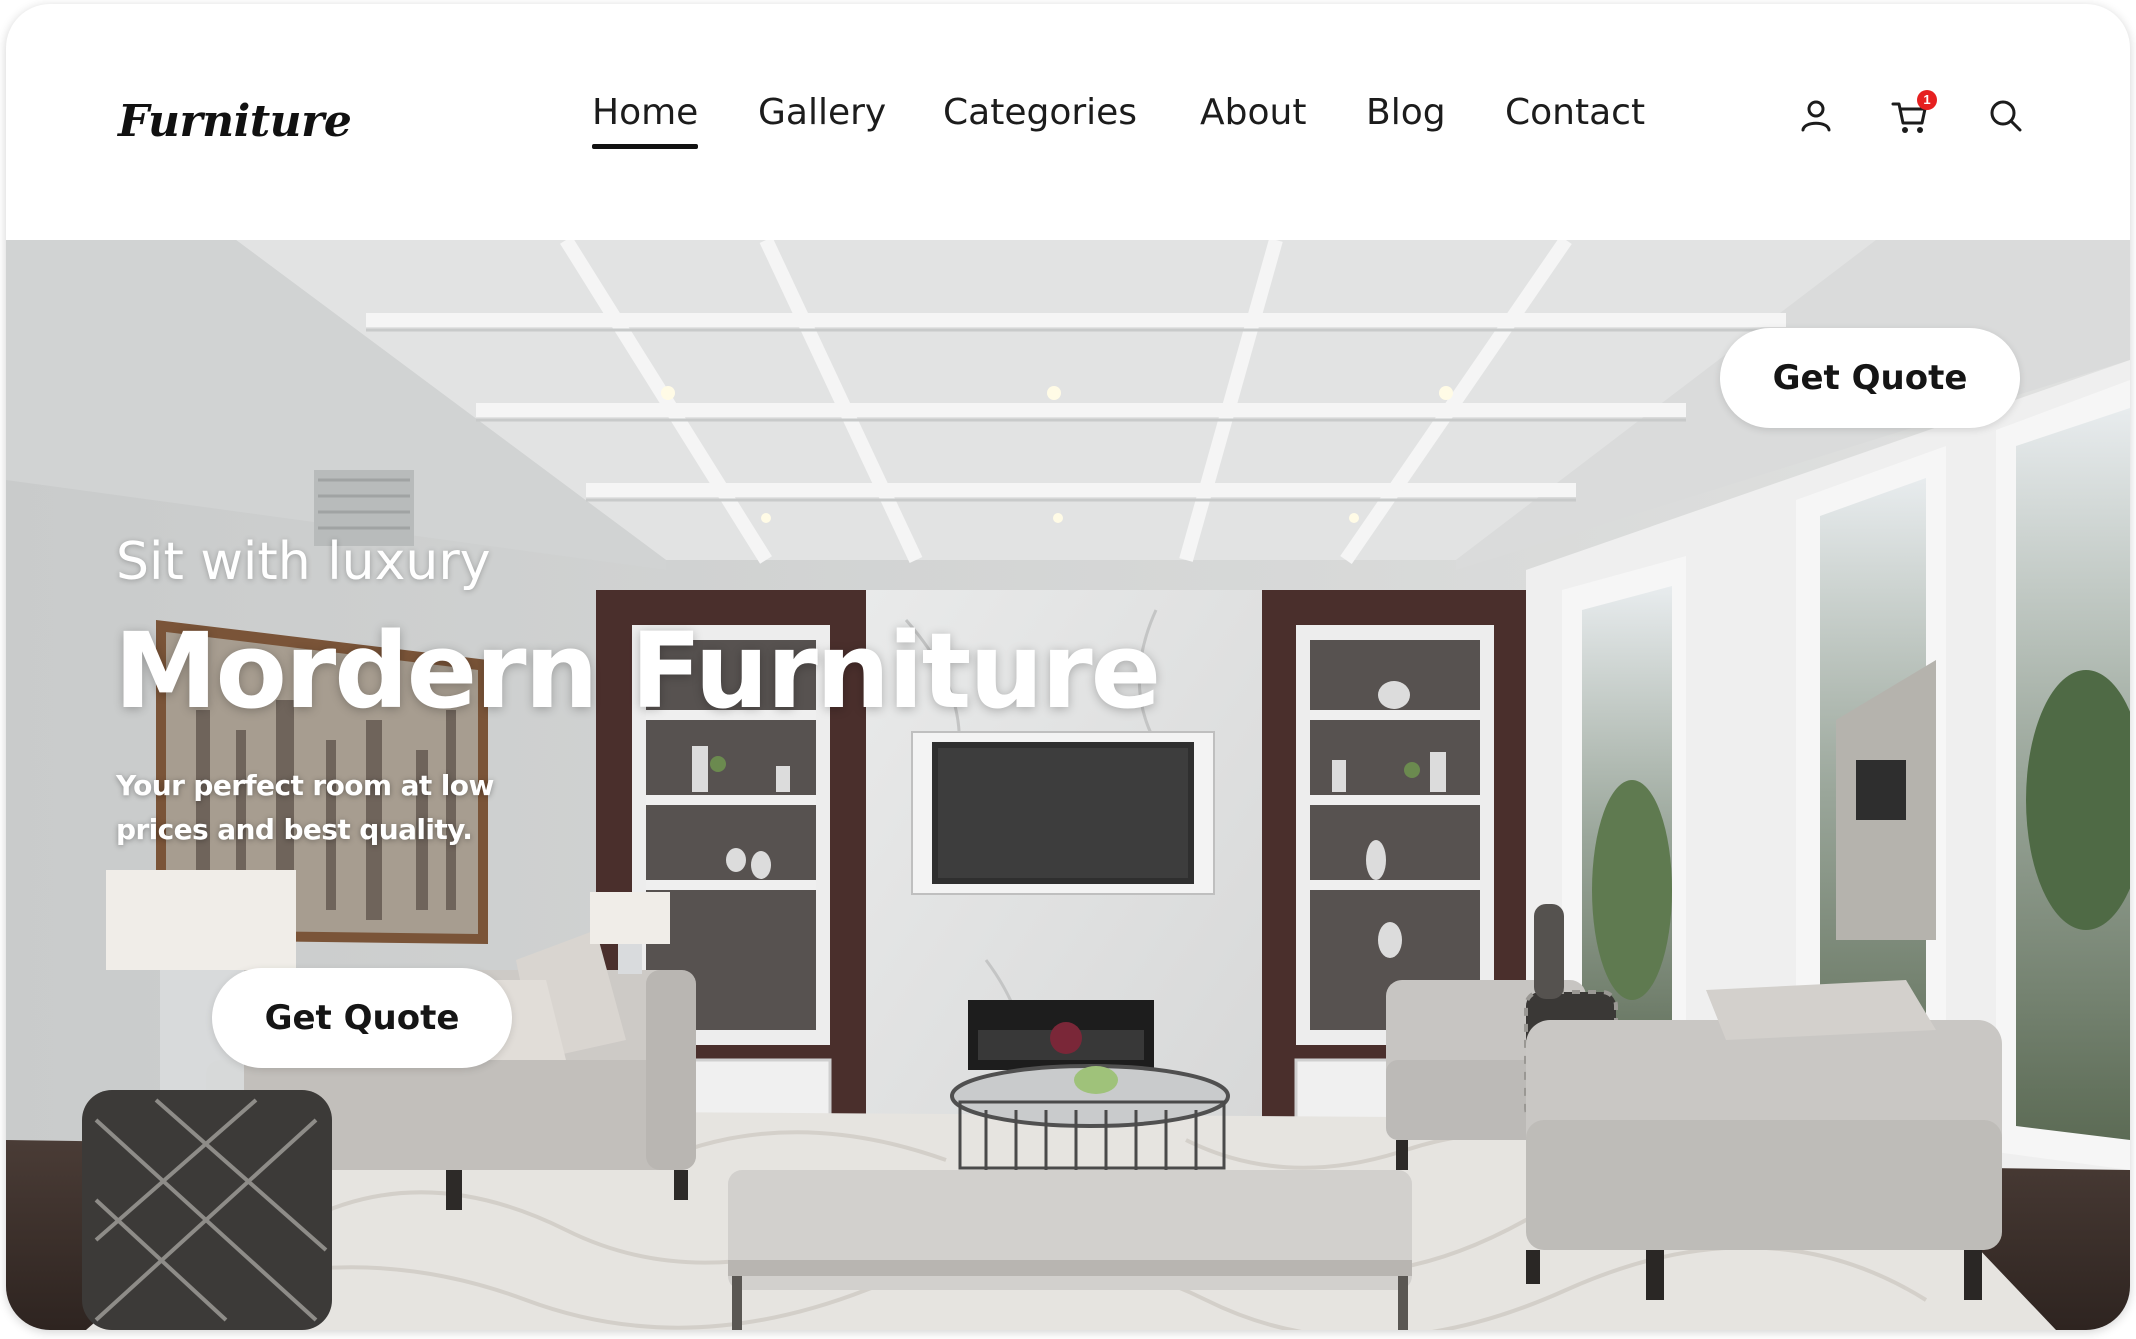 Image resolution: width=2136 pixels, height=1339 pixels. Describe the element at coordinates (235, 121) in the screenshot. I see `logo: Furniture` at that location.